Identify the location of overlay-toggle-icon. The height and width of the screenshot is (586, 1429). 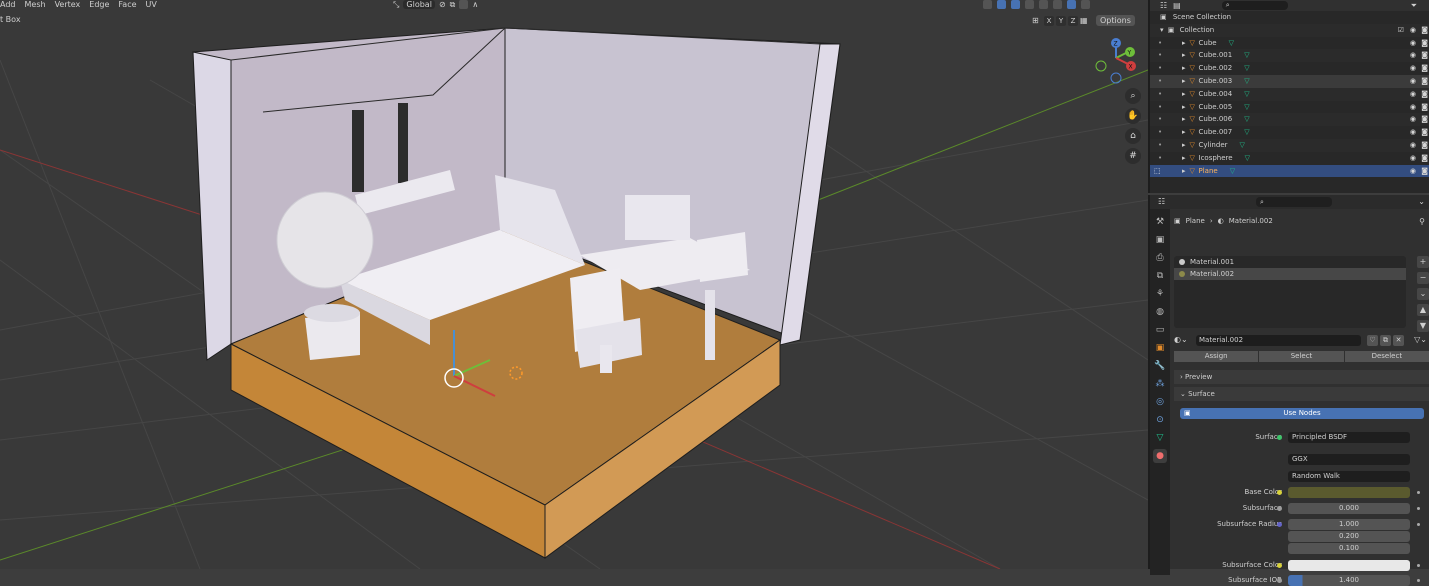
(1015, 4).